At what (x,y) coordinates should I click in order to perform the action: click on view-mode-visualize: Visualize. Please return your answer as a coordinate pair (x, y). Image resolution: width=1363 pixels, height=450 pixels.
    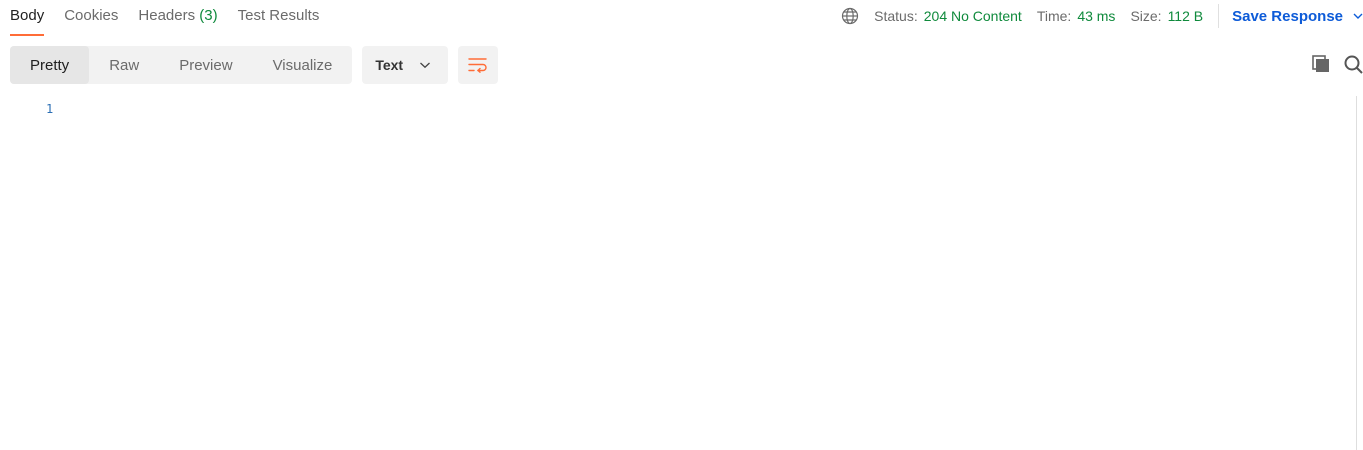
    Looking at the image, I should click on (303, 65).